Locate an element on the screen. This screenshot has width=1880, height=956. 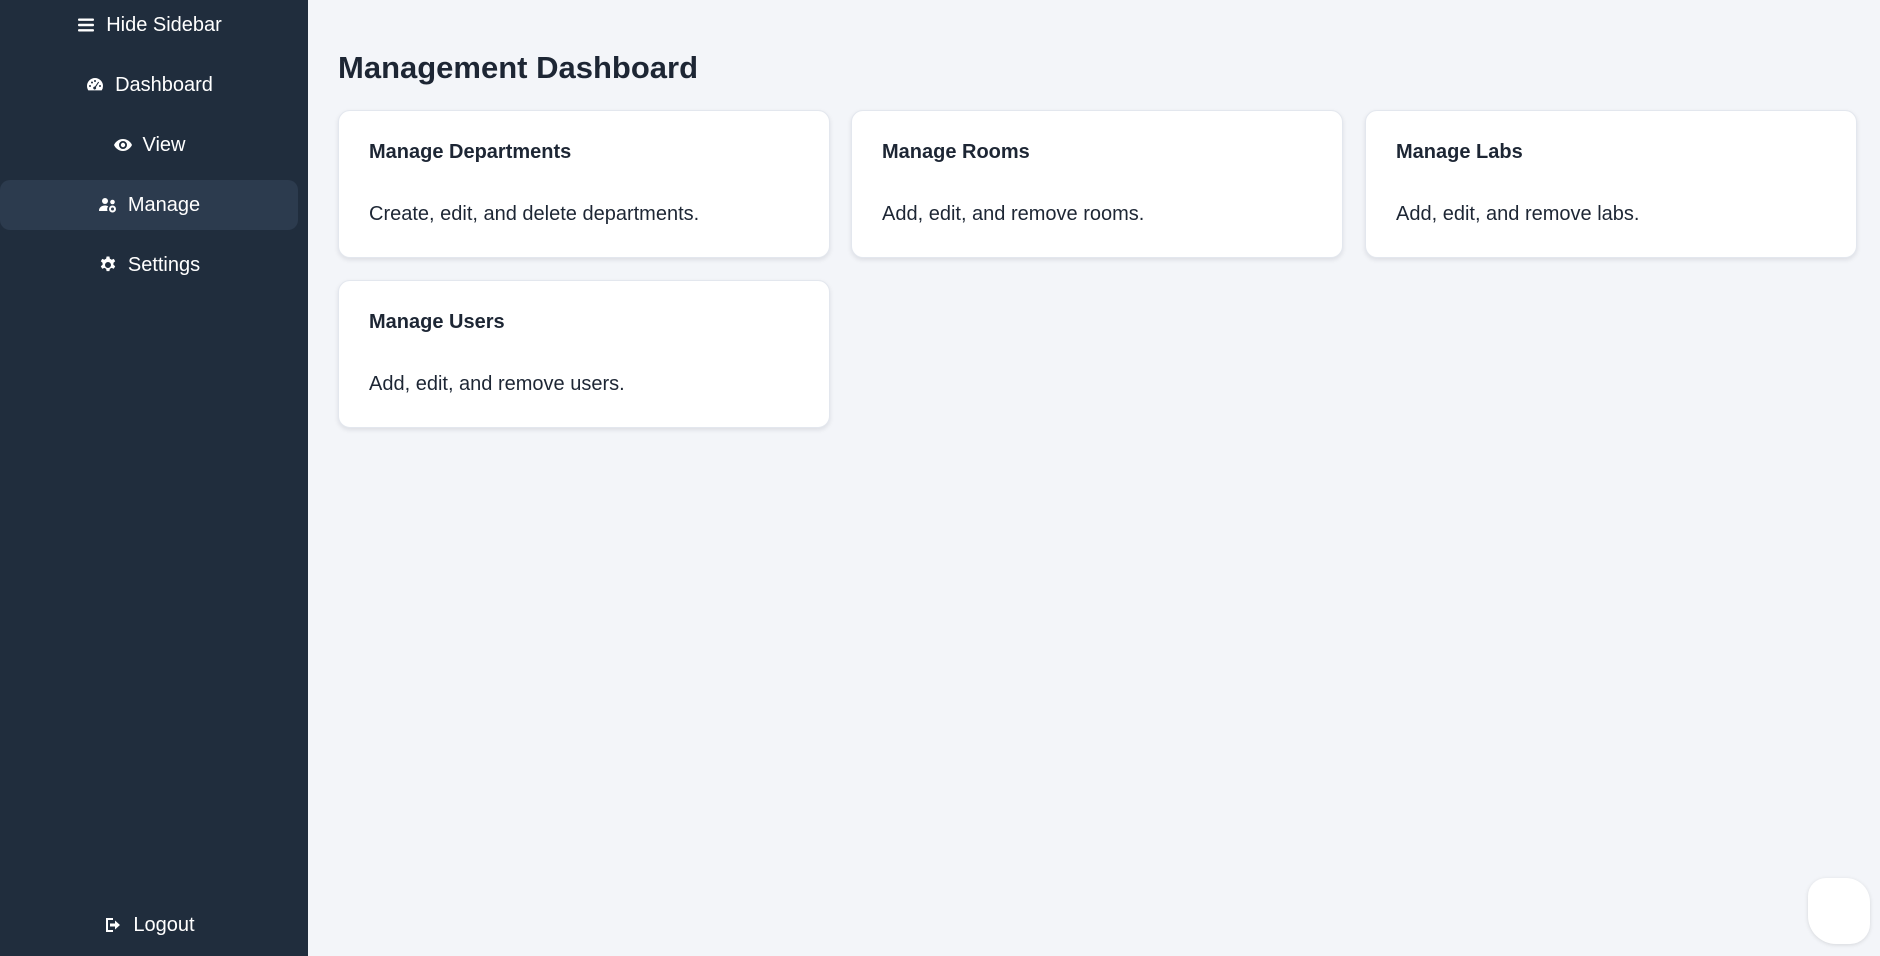
card-title: Manage Users is located at coordinates (437, 322).